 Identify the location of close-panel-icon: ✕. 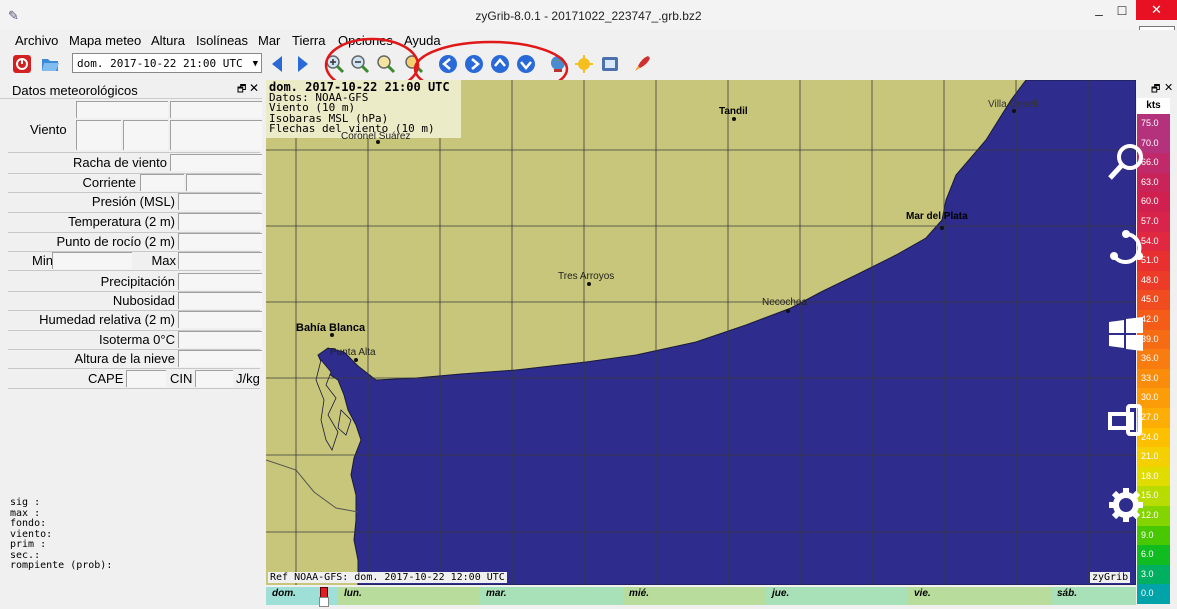
(254, 88).